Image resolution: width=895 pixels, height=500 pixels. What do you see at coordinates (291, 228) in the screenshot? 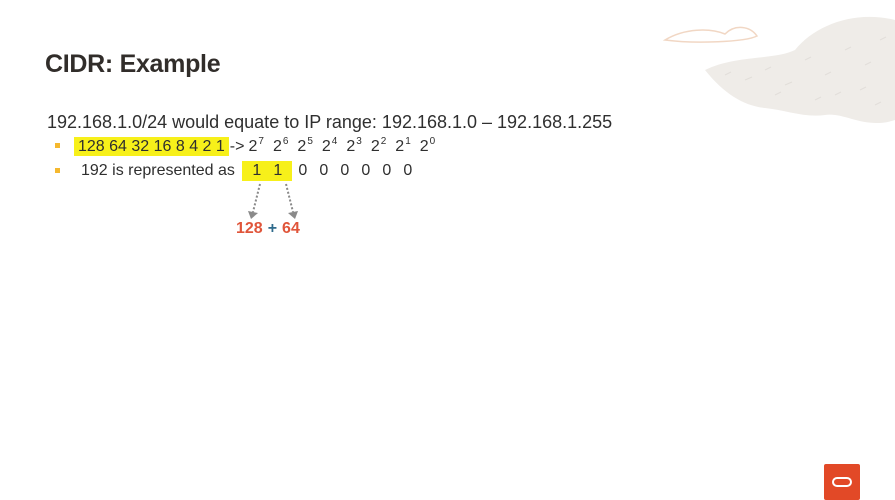
I see `sum-term-64: 64` at bounding box center [291, 228].